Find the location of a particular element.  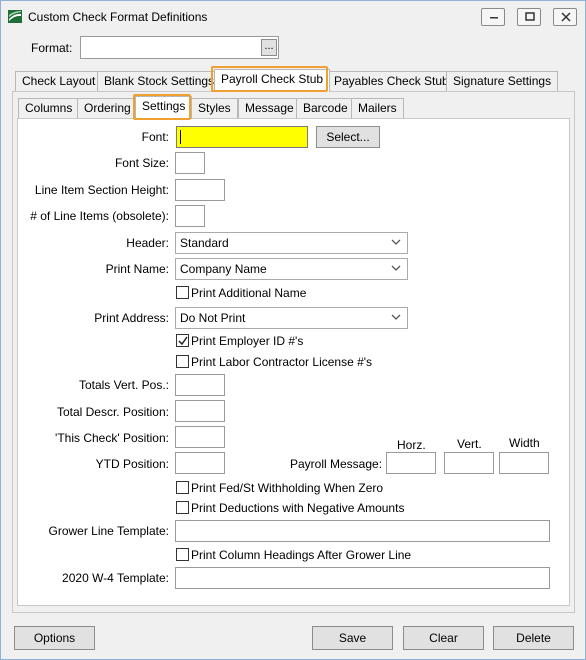

payroll-message-label: Payroll Message: is located at coordinates (336, 464).